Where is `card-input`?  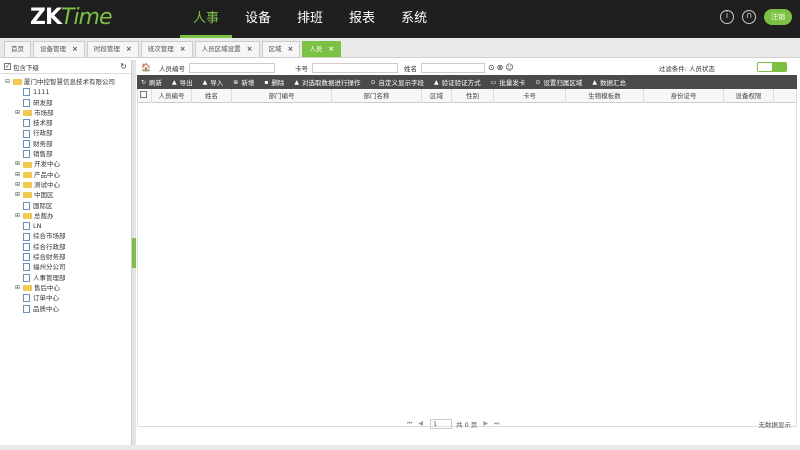
card-input is located at coordinates (354, 67).